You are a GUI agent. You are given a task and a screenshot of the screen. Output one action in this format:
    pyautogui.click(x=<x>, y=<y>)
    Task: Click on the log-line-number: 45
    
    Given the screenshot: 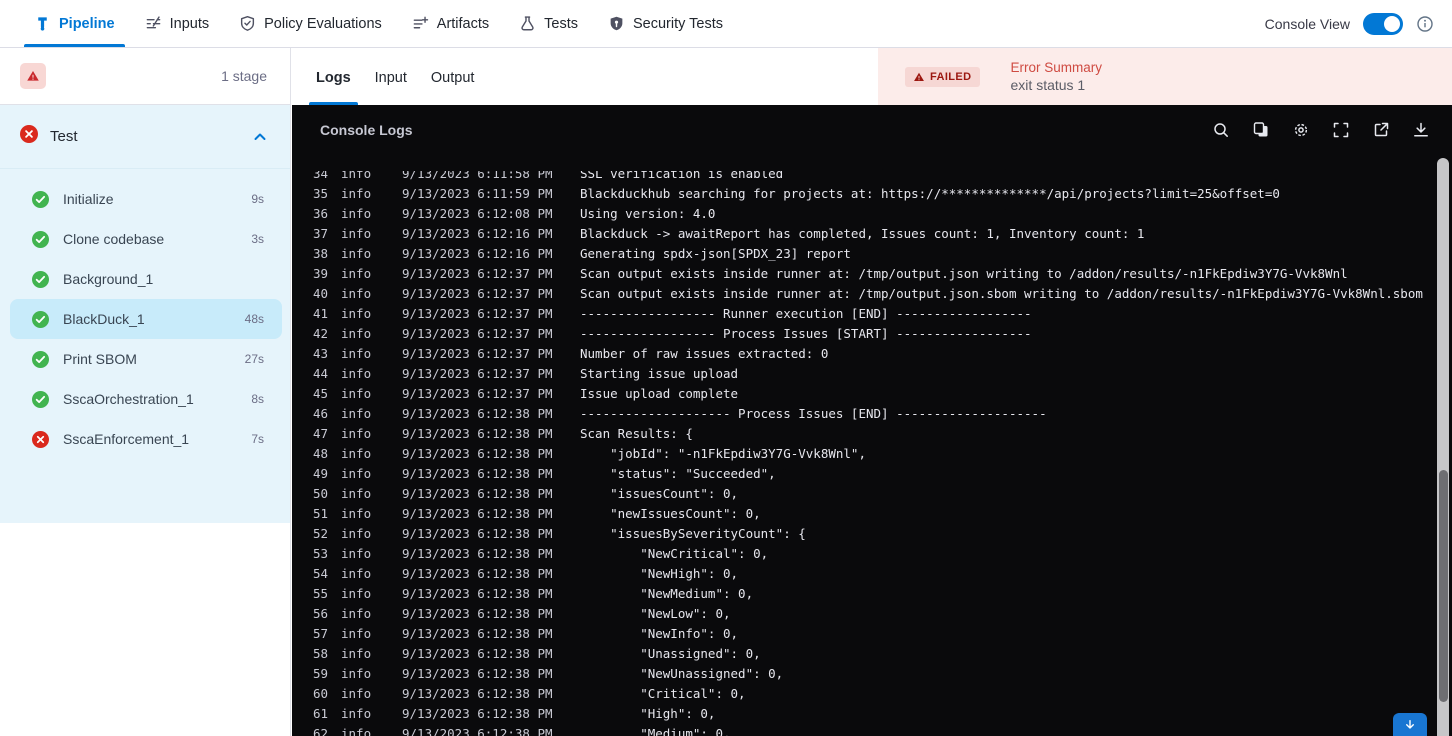 What is the action you would take?
    pyautogui.click(x=320, y=393)
    